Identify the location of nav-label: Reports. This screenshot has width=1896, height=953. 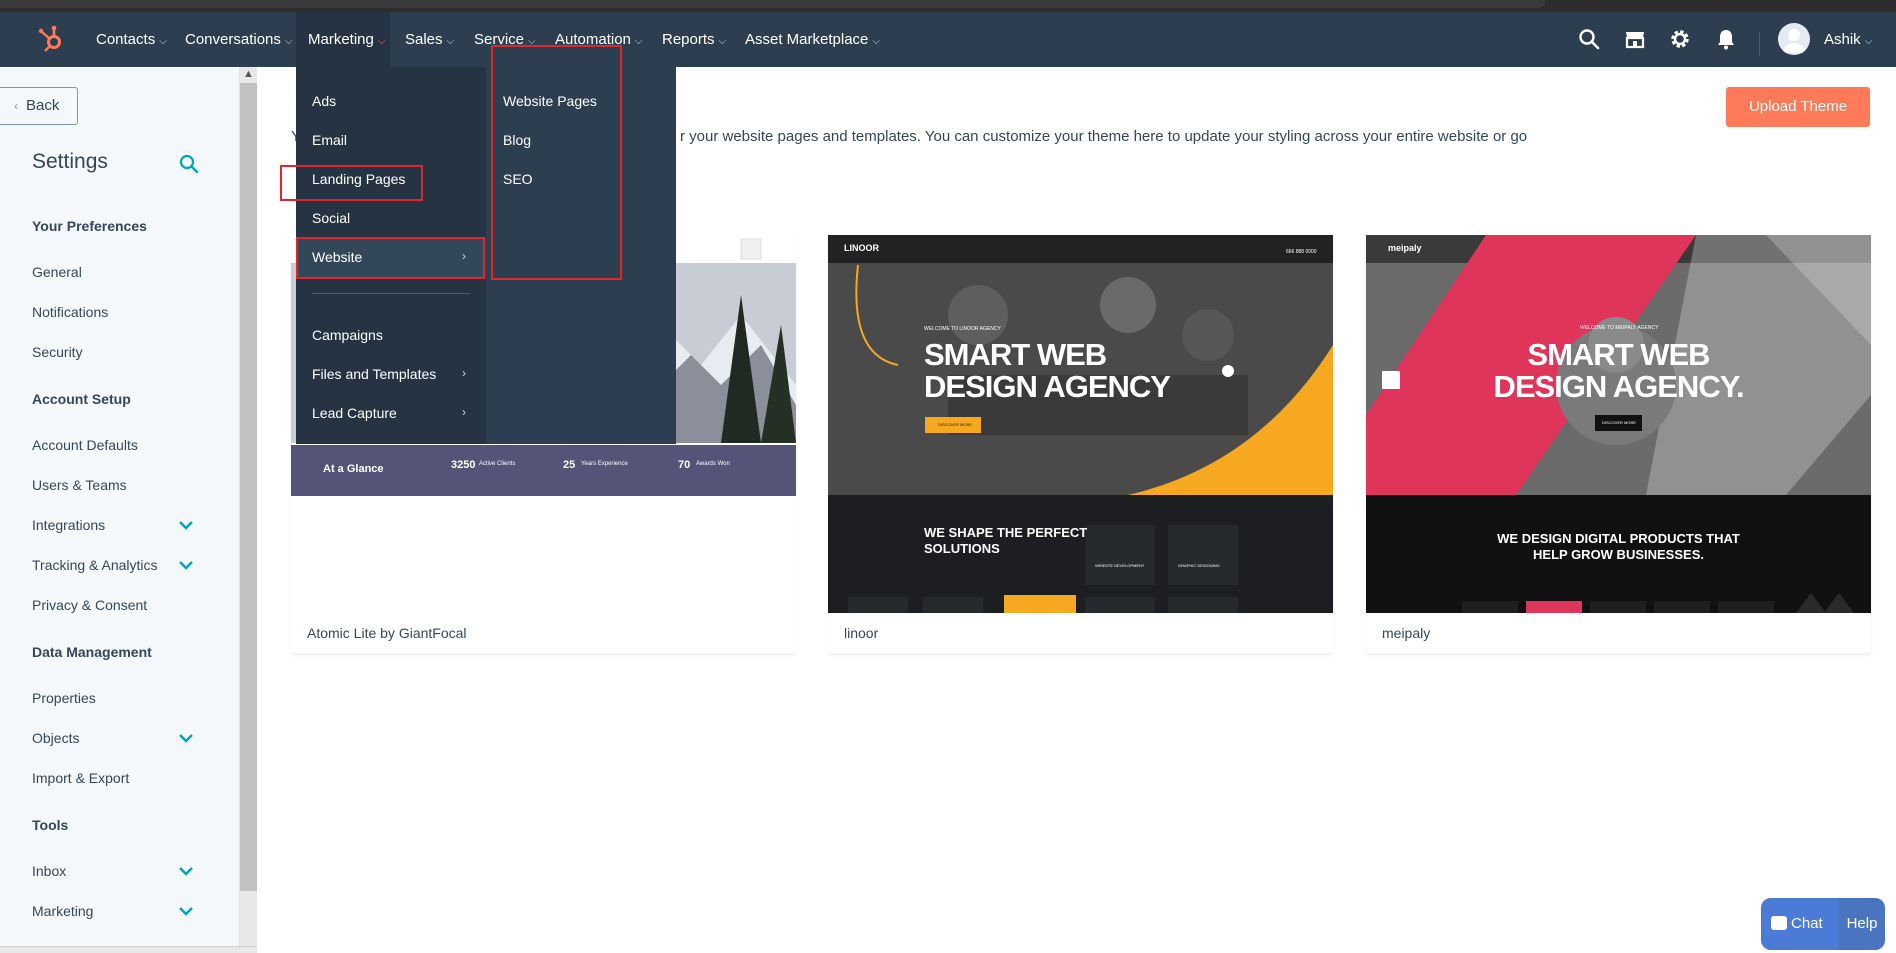
(688, 39).